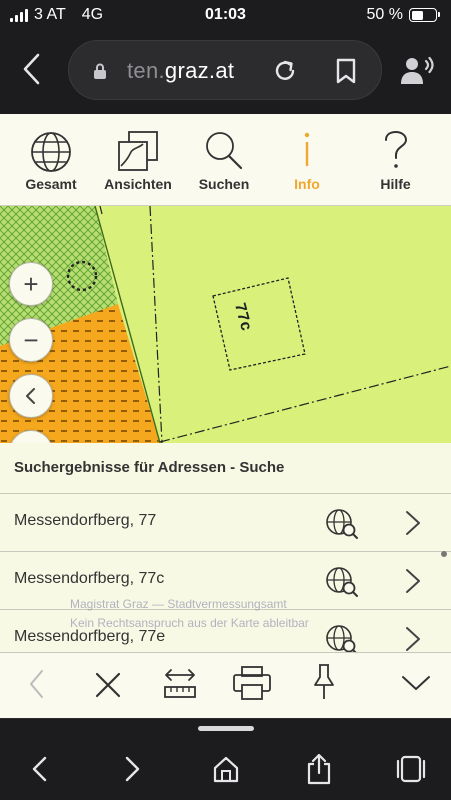 The width and height of the screenshot is (451, 800). What do you see at coordinates (307, 184) in the screenshot?
I see `tool-label: Info` at bounding box center [307, 184].